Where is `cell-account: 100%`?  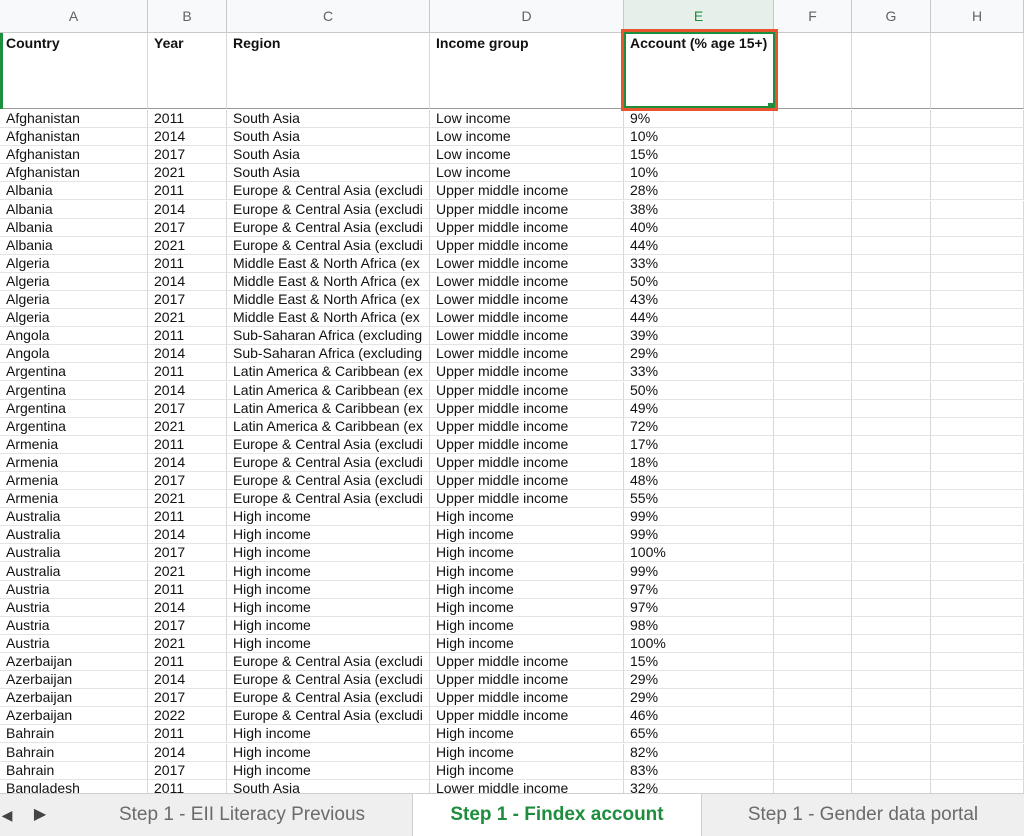
cell-account: 100% is located at coordinates (699, 553).